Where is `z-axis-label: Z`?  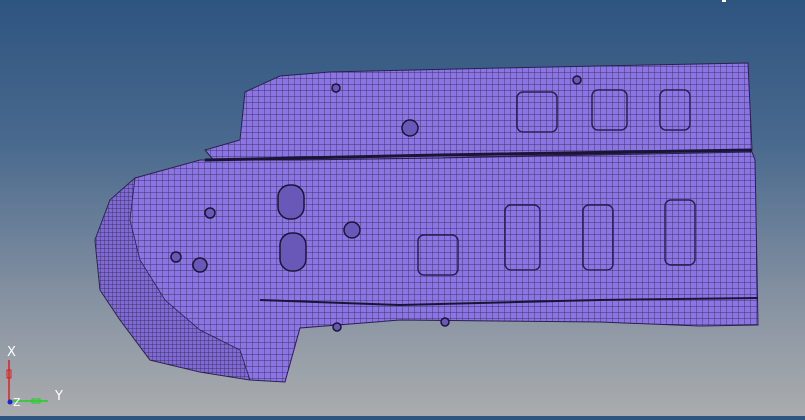
z-axis-label: Z is located at coordinates (17, 402).